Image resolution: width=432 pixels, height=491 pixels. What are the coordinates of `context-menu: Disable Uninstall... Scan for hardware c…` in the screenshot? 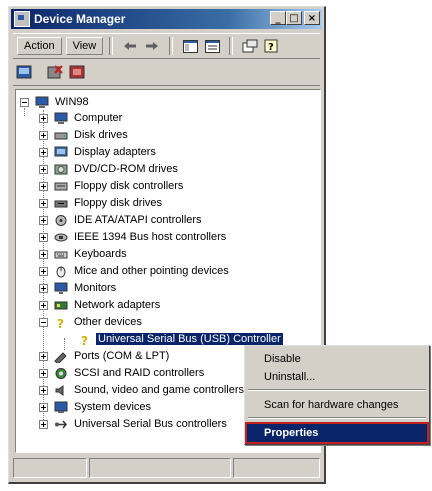 It's located at (337, 395).